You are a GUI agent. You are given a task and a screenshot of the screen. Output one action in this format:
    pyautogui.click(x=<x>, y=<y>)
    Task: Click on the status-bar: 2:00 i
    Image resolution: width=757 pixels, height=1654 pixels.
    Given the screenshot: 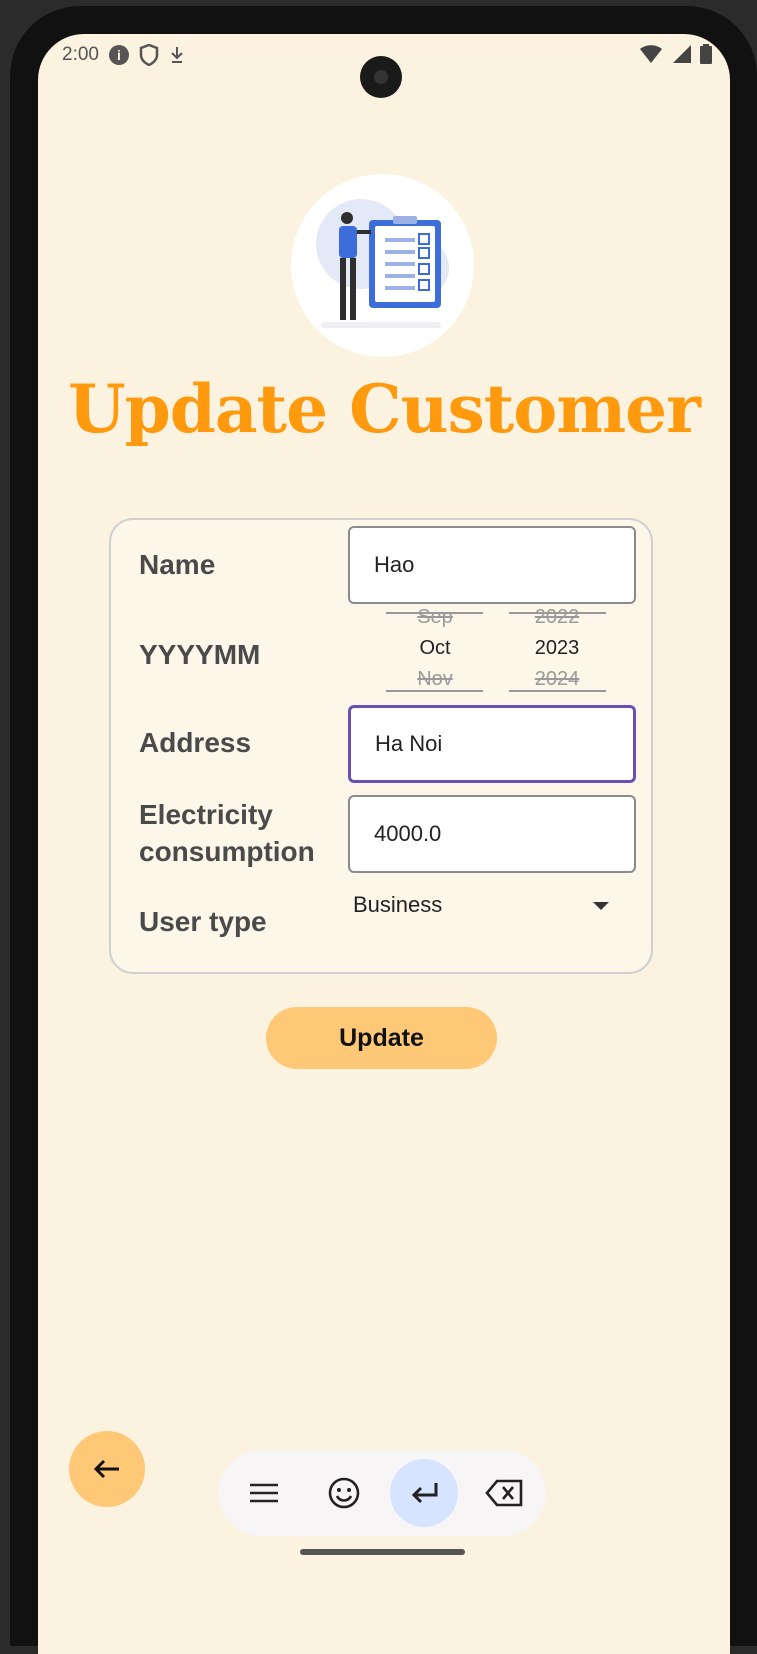 What is the action you would take?
    pyautogui.click(x=123, y=55)
    